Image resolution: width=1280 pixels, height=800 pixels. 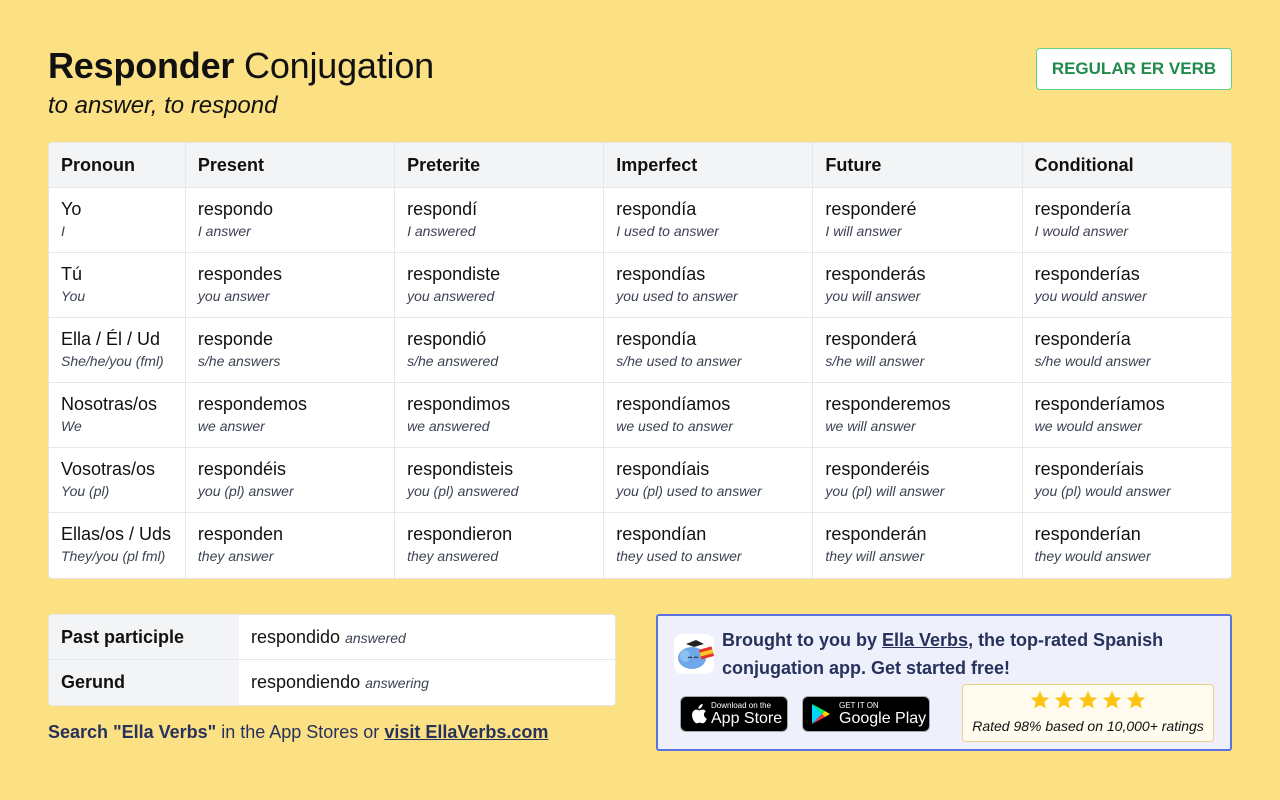 I want to click on form-translation: we will answer, so click(x=870, y=426).